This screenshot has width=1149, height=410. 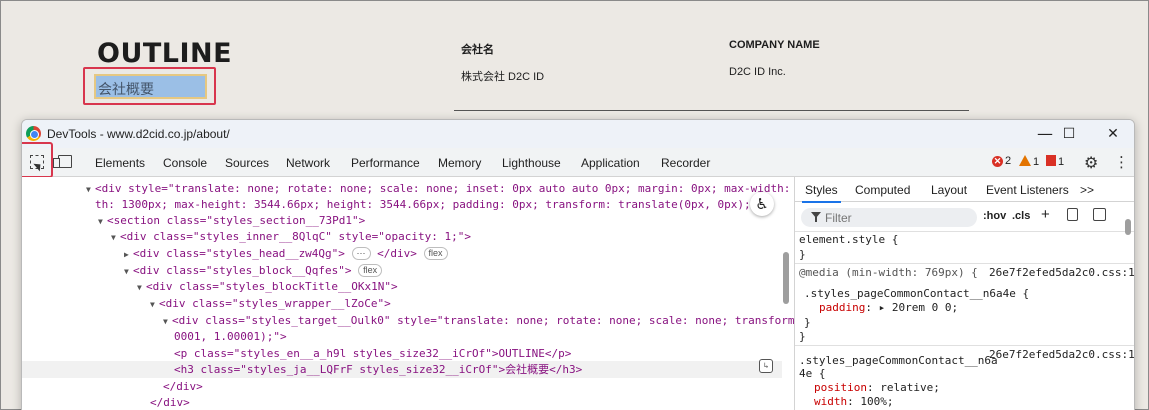 I want to click on warning-count: 1, so click(x=1036, y=162).